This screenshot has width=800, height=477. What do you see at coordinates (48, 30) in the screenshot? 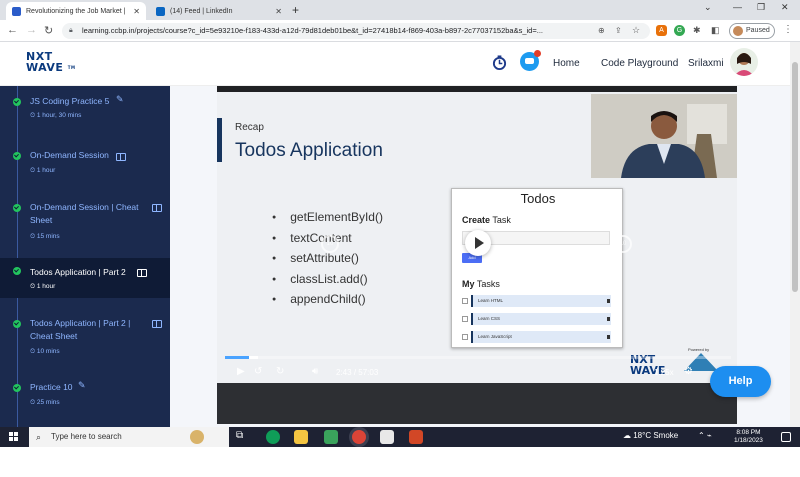
I see `reload-icon: ↻` at bounding box center [48, 30].